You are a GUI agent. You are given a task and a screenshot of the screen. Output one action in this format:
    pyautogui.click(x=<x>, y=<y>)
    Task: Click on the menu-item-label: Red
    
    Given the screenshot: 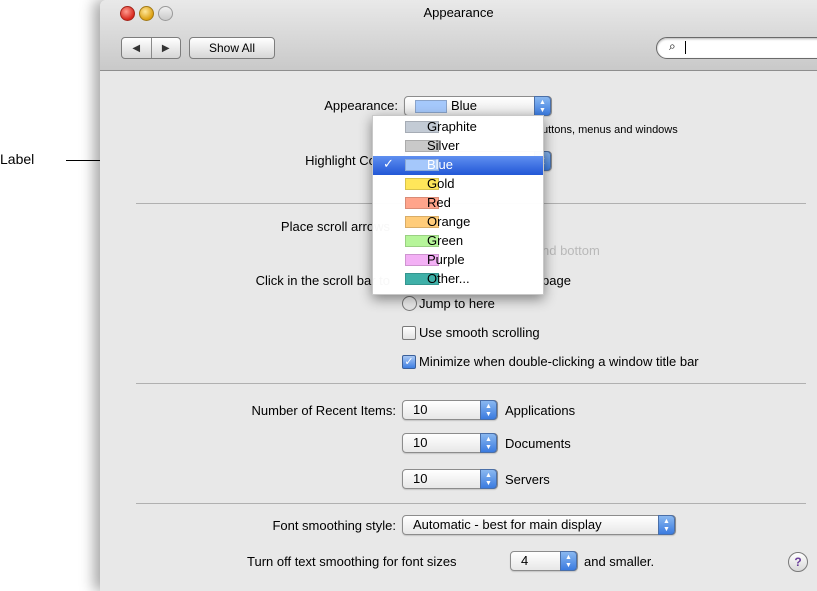 What is the action you would take?
    pyautogui.click(x=439, y=202)
    